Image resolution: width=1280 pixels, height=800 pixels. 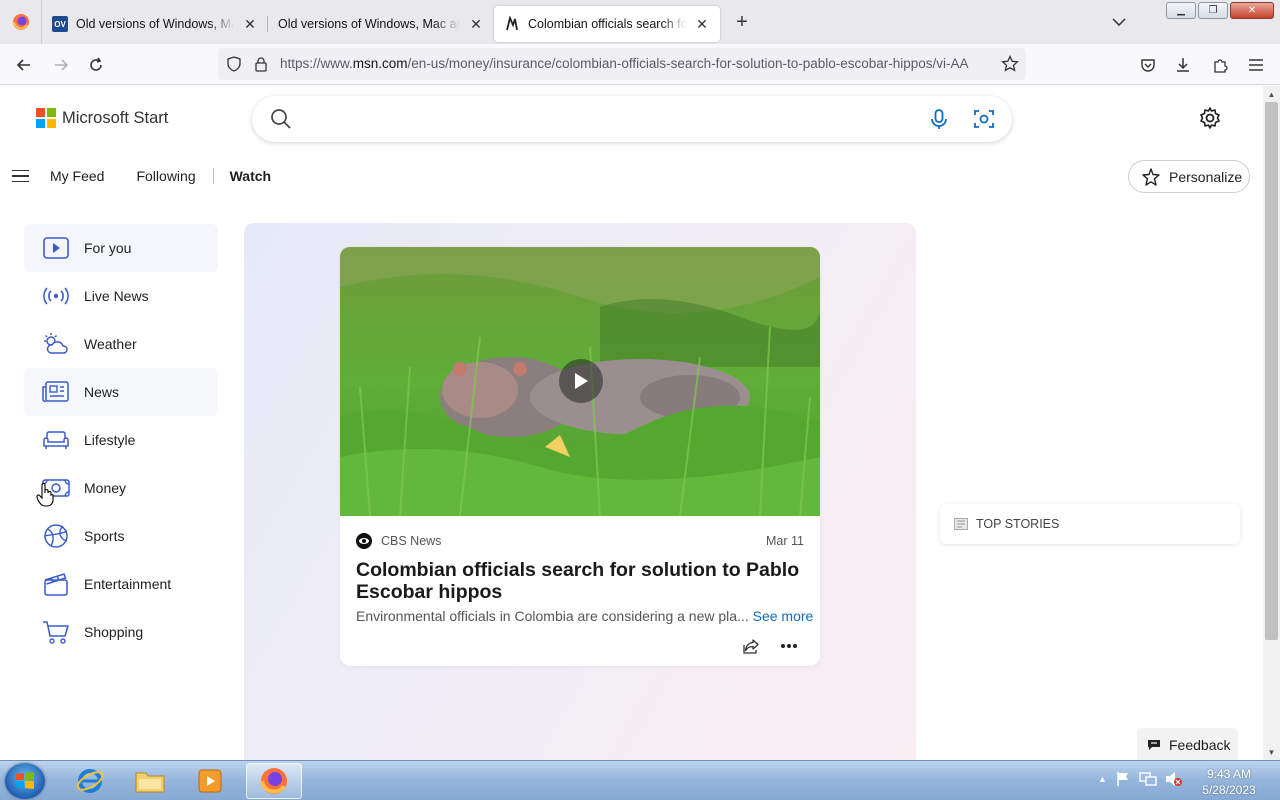 I want to click on sidebar-item-live-news: Live News, so click(x=121, y=296).